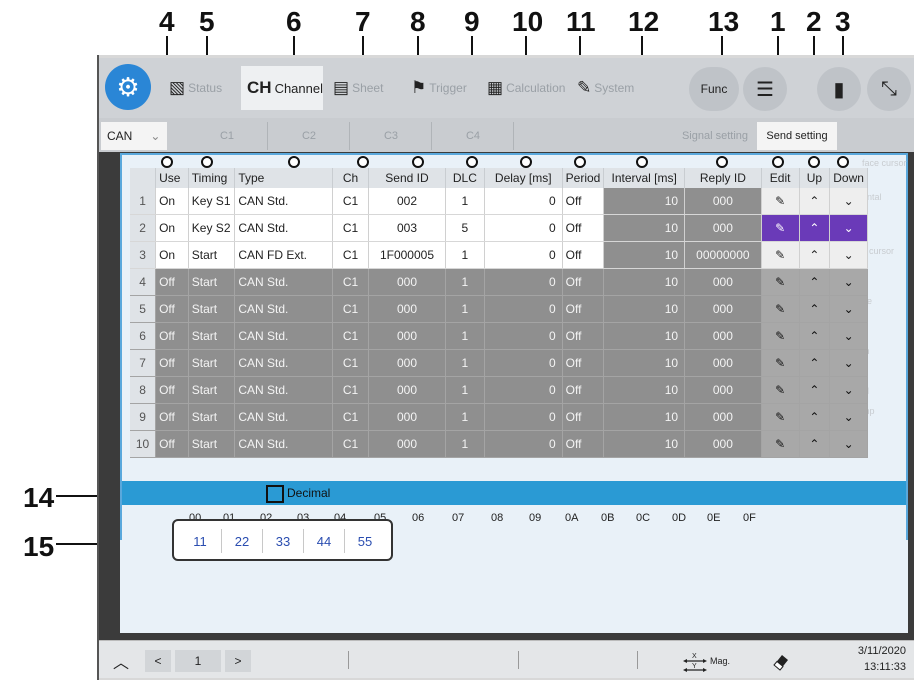  Describe the element at coordinates (128, 87) in the screenshot. I see `gear-icon: ⚙` at that location.